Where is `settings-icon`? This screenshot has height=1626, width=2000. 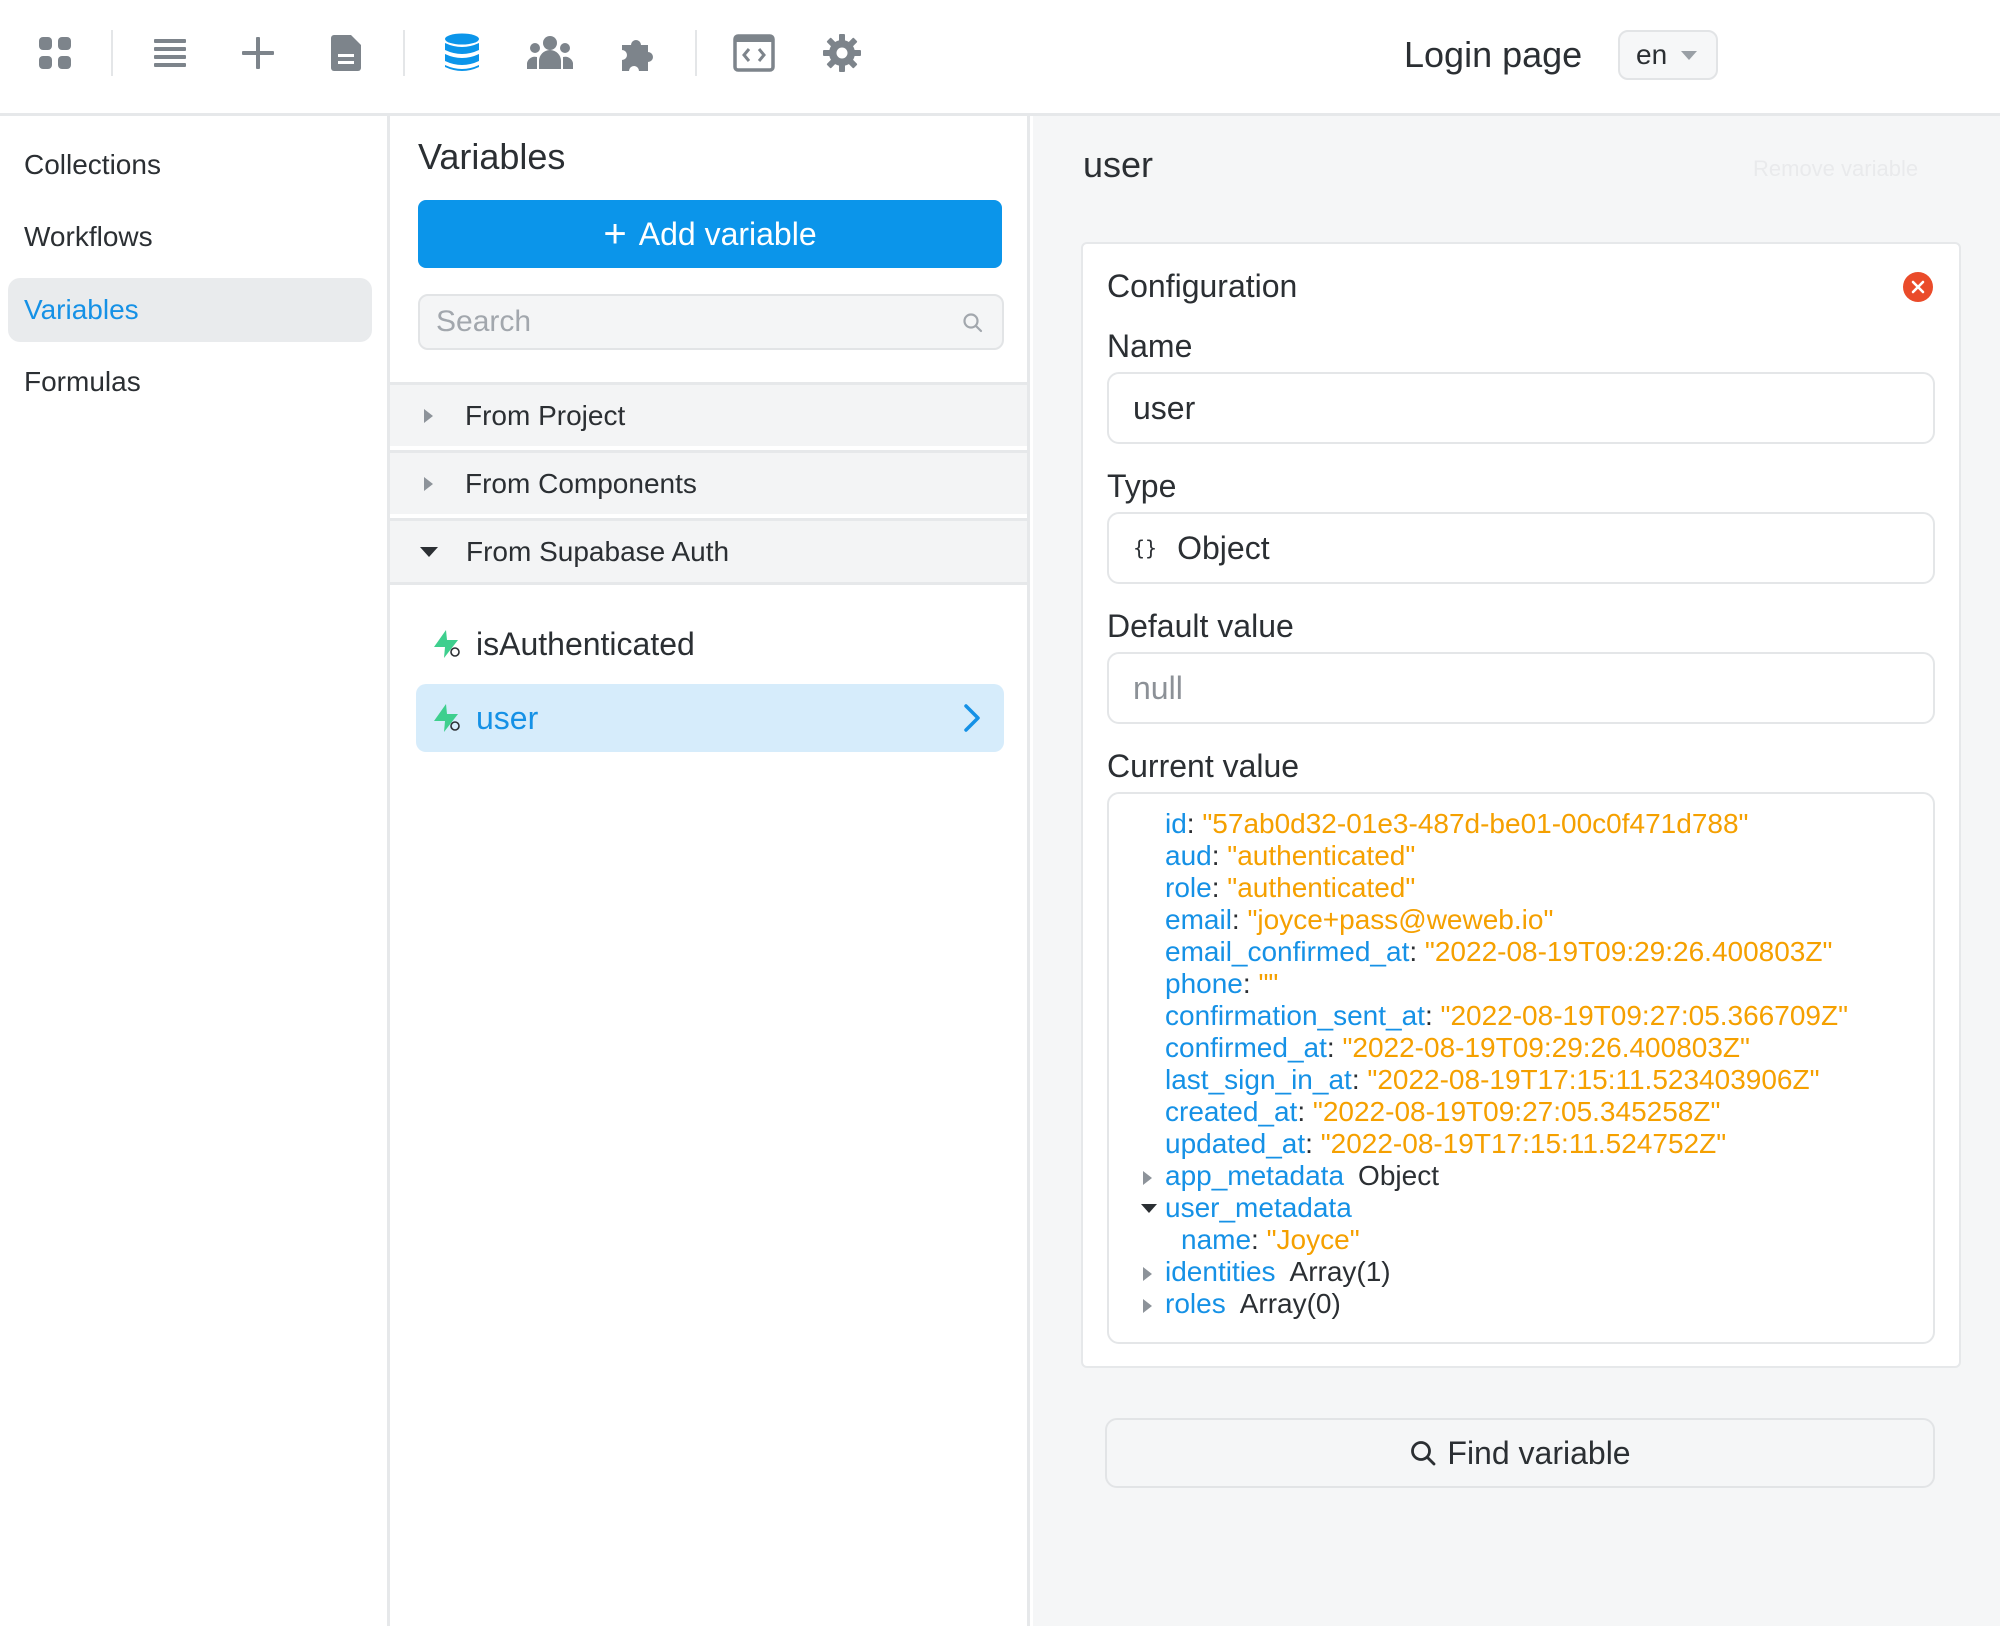
settings-icon is located at coordinates (842, 53).